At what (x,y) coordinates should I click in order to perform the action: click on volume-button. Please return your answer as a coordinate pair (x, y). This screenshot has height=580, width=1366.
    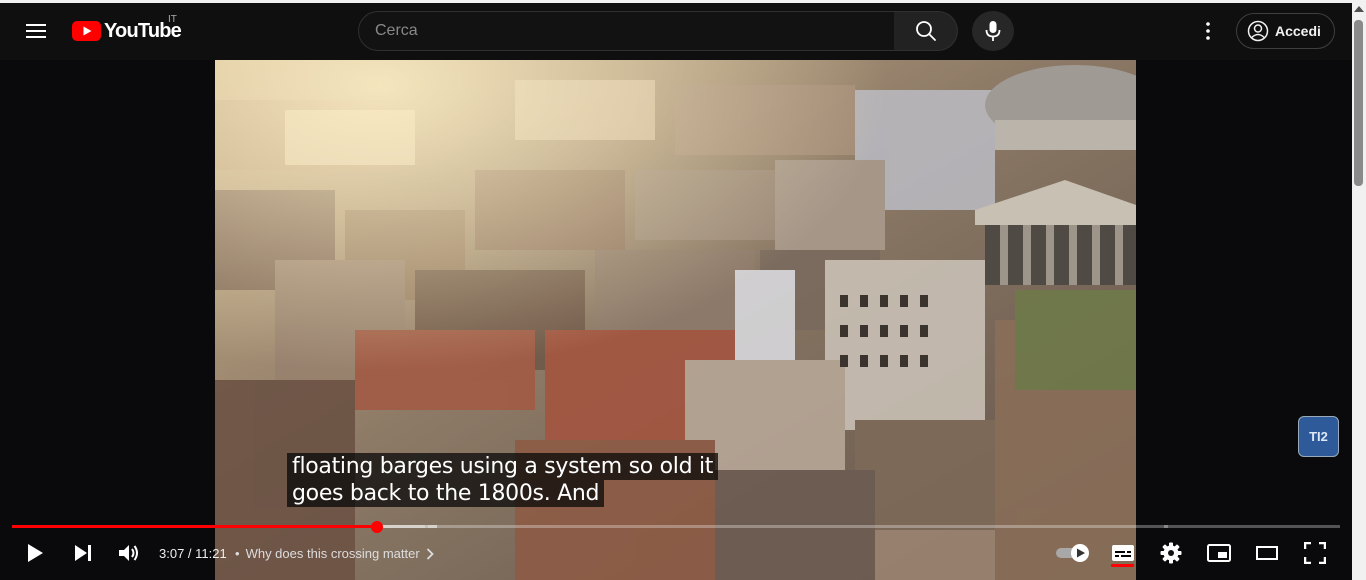
    Looking at the image, I should click on (129, 553).